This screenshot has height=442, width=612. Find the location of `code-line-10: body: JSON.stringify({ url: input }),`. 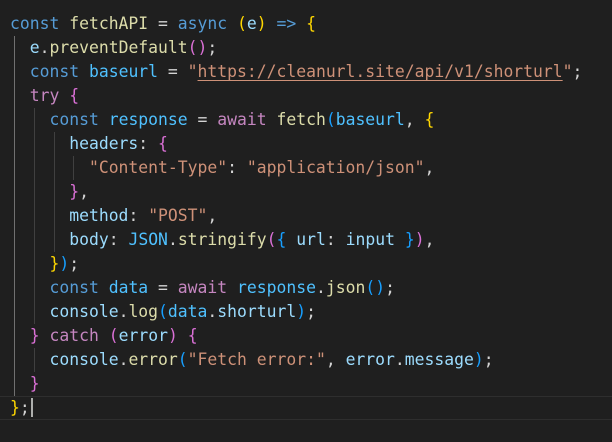

code-line-10: body: JSON.stringify({ url: input }), is located at coordinates (222, 240).